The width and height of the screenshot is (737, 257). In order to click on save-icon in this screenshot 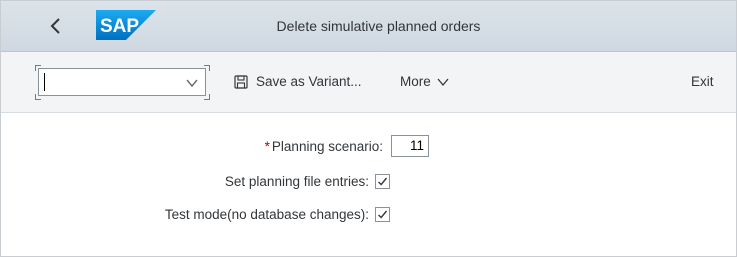, I will do `click(241, 82)`.